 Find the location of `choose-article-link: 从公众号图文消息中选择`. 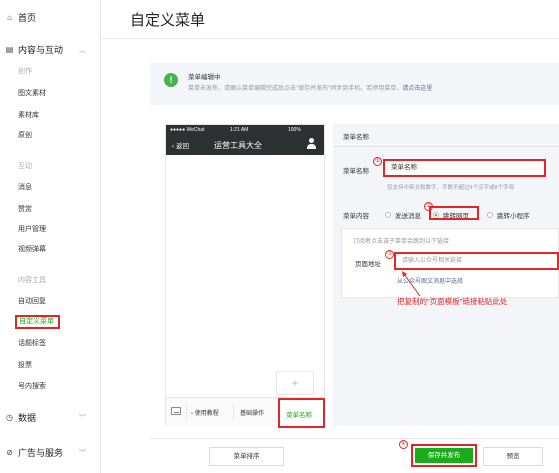

choose-article-link: 从公众号图文消息中选择 is located at coordinates (430, 280).